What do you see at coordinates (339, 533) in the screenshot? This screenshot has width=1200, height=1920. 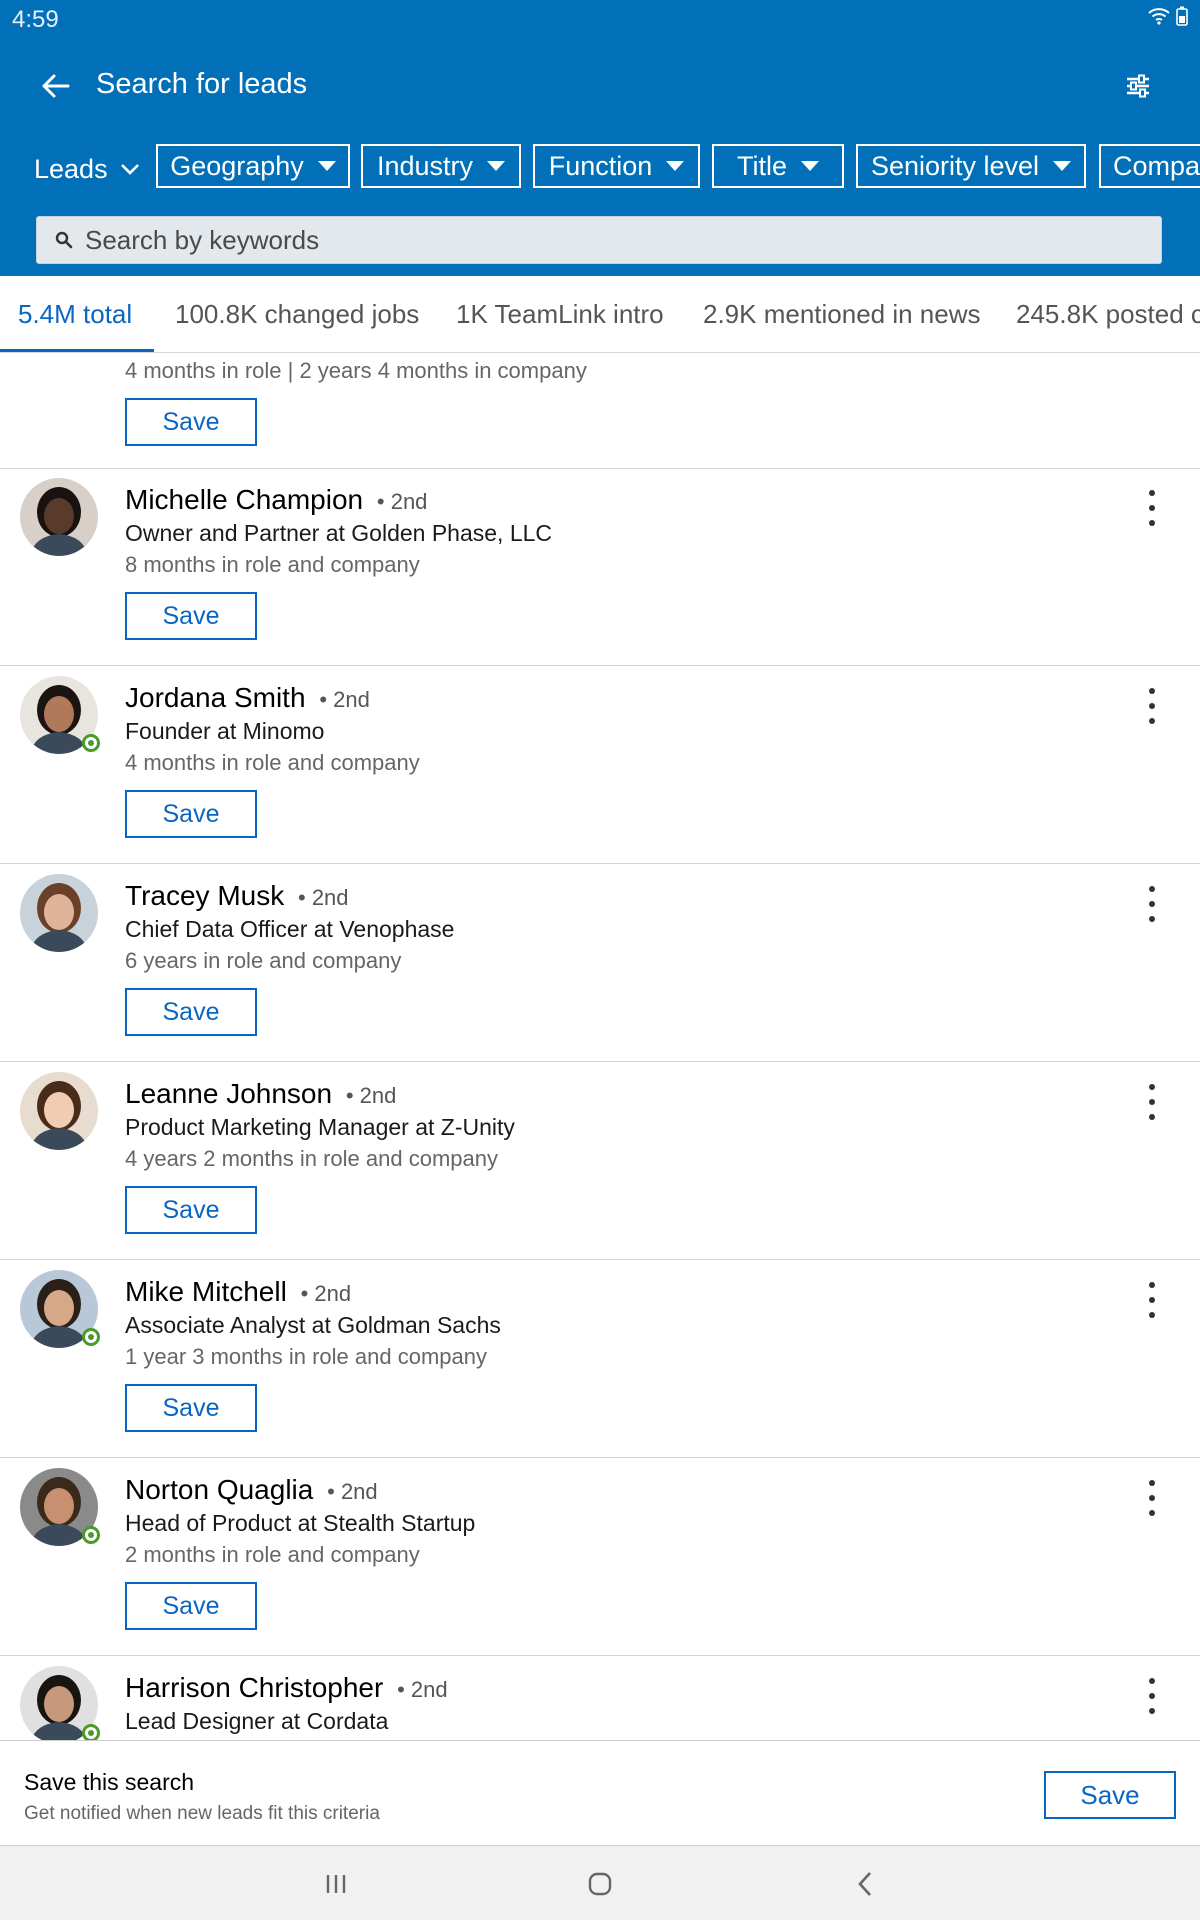 I see `lead-title: Owner and Partner at Golden Phase, LLC` at bounding box center [339, 533].